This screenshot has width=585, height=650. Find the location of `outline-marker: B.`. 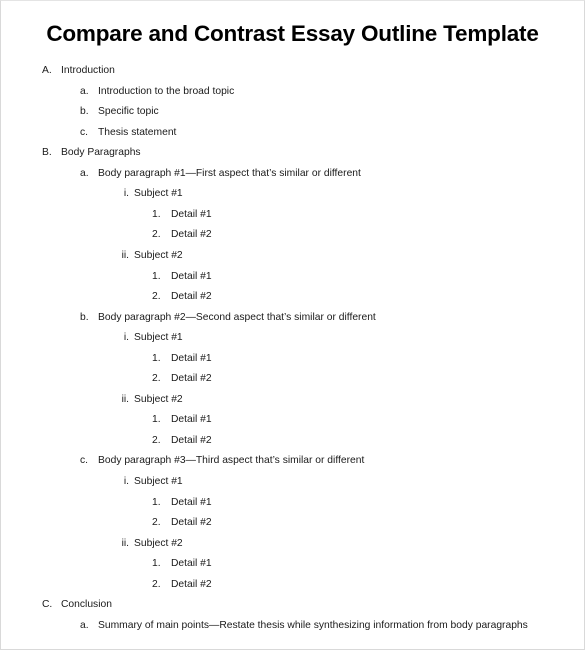

outline-marker: B. is located at coordinates (47, 153).